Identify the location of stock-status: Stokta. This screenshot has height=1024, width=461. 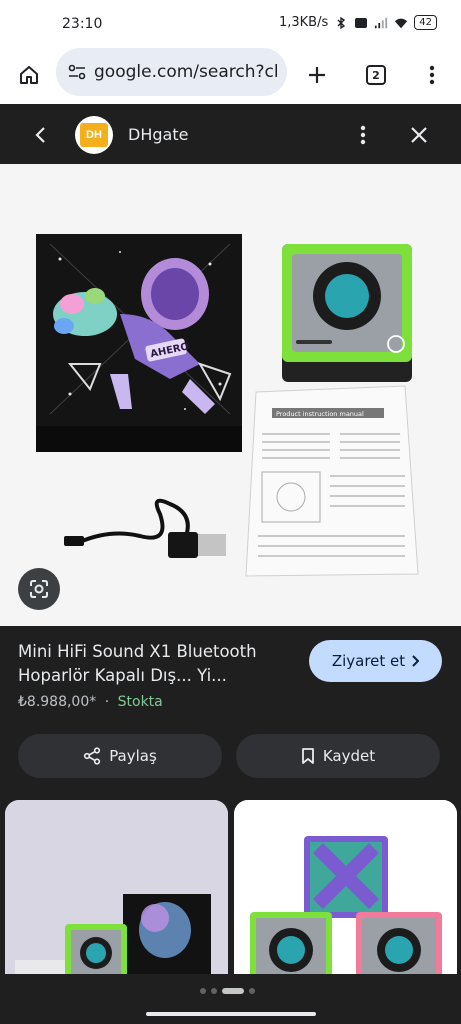
(140, 702).